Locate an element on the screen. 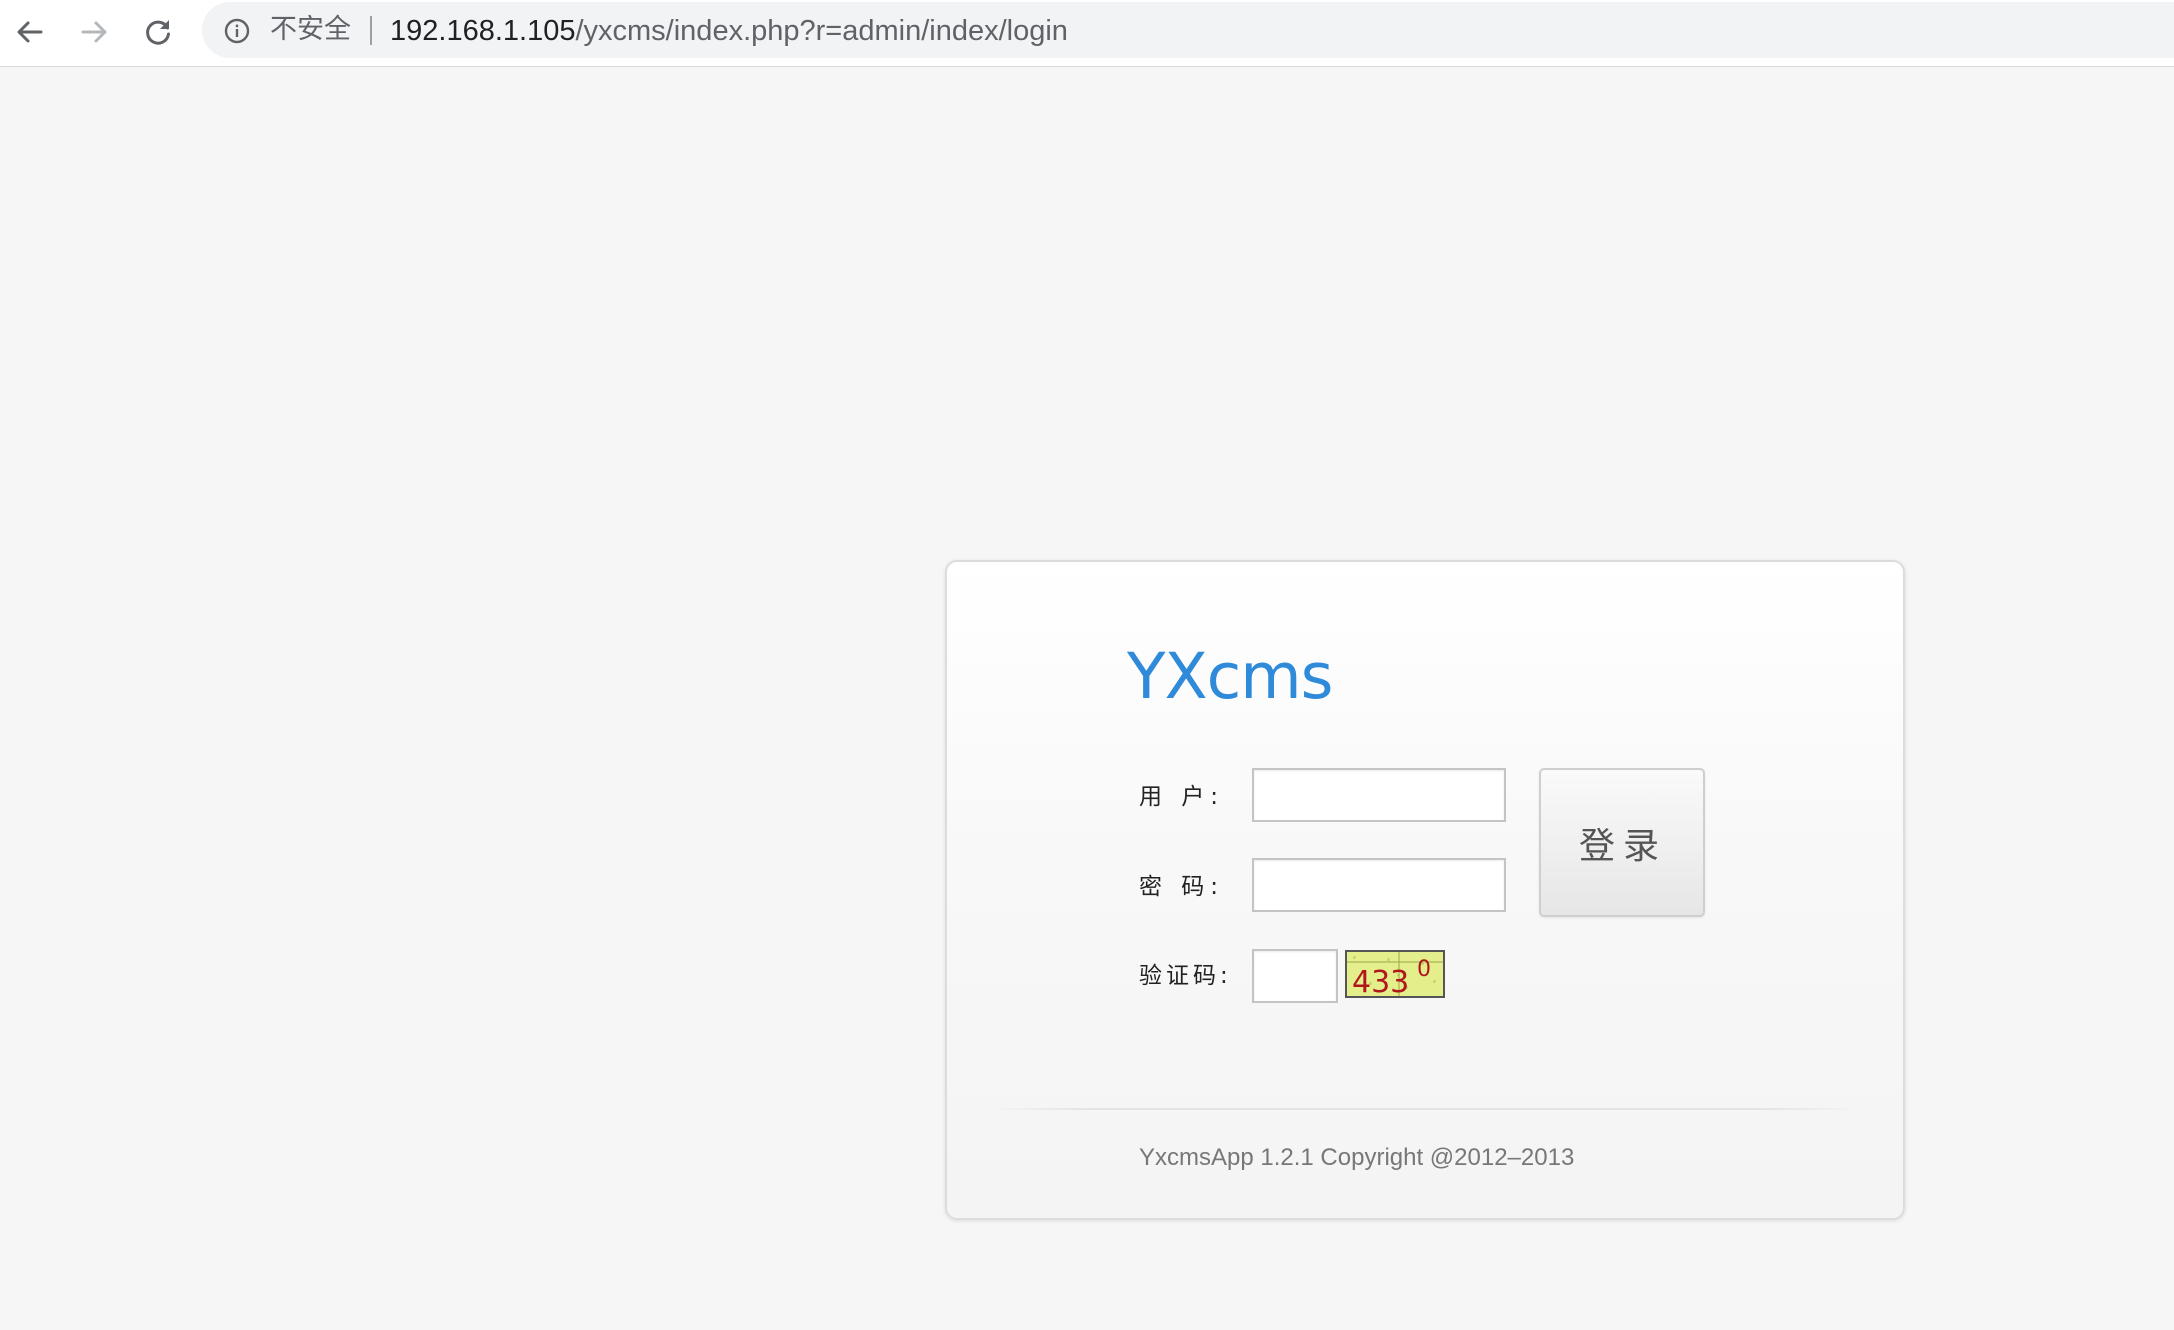 This screenshot has width=2174, height=1330. forward-button is located at coordinates (94, 32).